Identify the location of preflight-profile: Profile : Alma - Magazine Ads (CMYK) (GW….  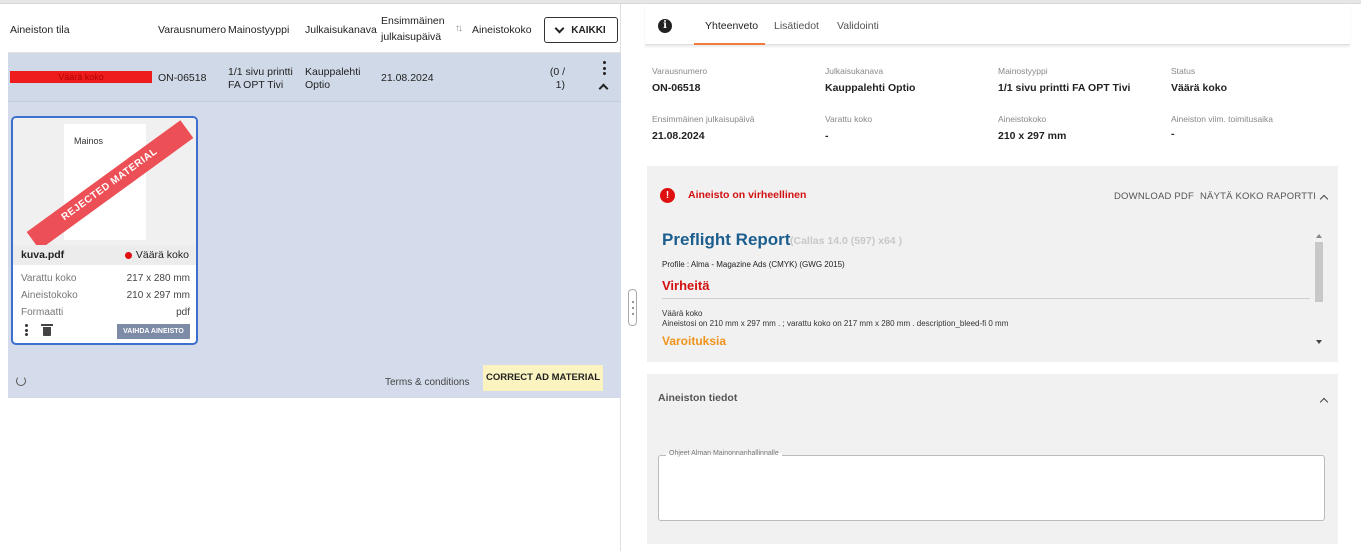
(753, 264).